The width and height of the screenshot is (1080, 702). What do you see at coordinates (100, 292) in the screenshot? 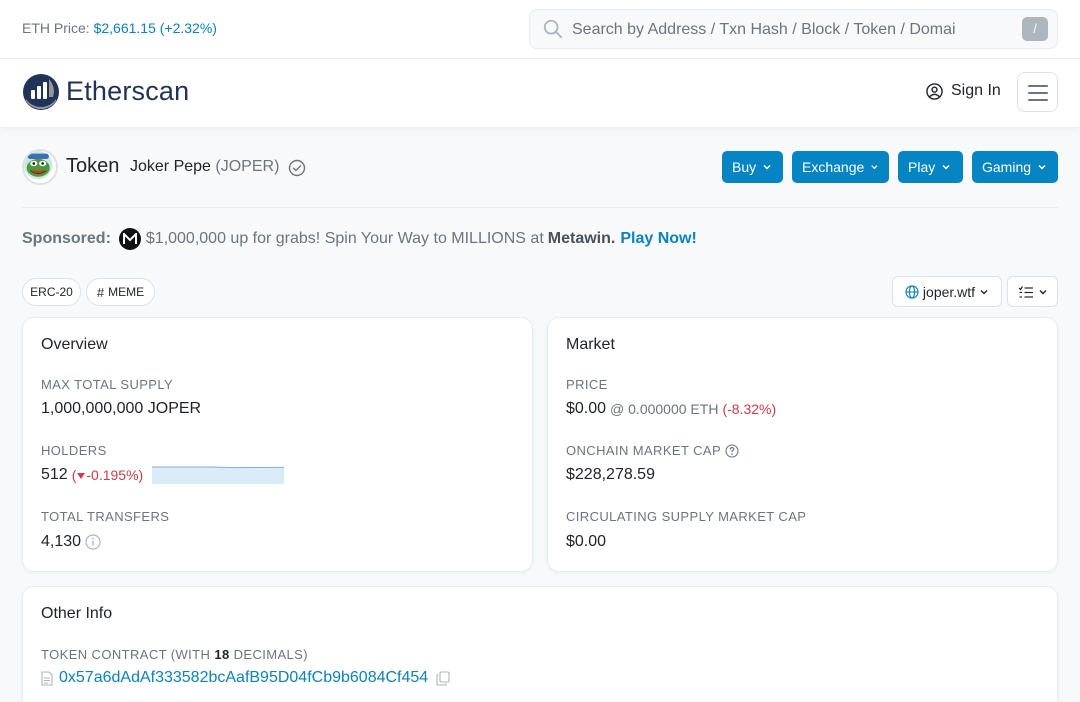
I see `hash-icon: #` at bounding box center [100, 292].